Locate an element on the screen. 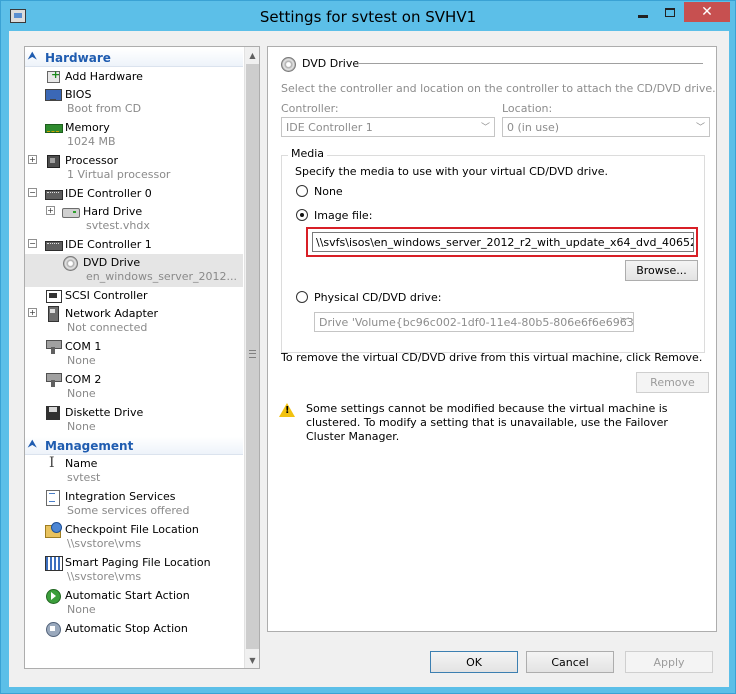 Image resolution: width=736 pixels, height=694 pixels. tree-item-bios: BIOS Boot from CD is located at coordinates (134, 102).